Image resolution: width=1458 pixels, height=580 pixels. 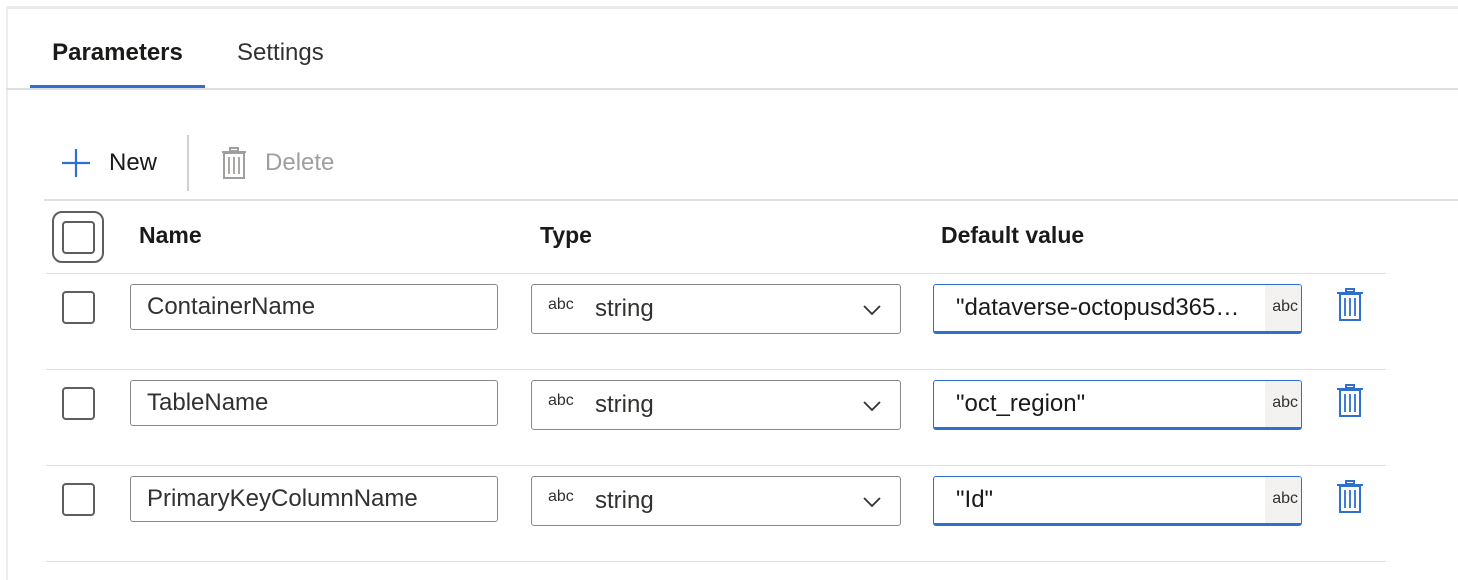 What do you see at coordinates (117, 59) in the screenshot?
I see `tab-parameters: Parameters` at bounding box center [117, 59].